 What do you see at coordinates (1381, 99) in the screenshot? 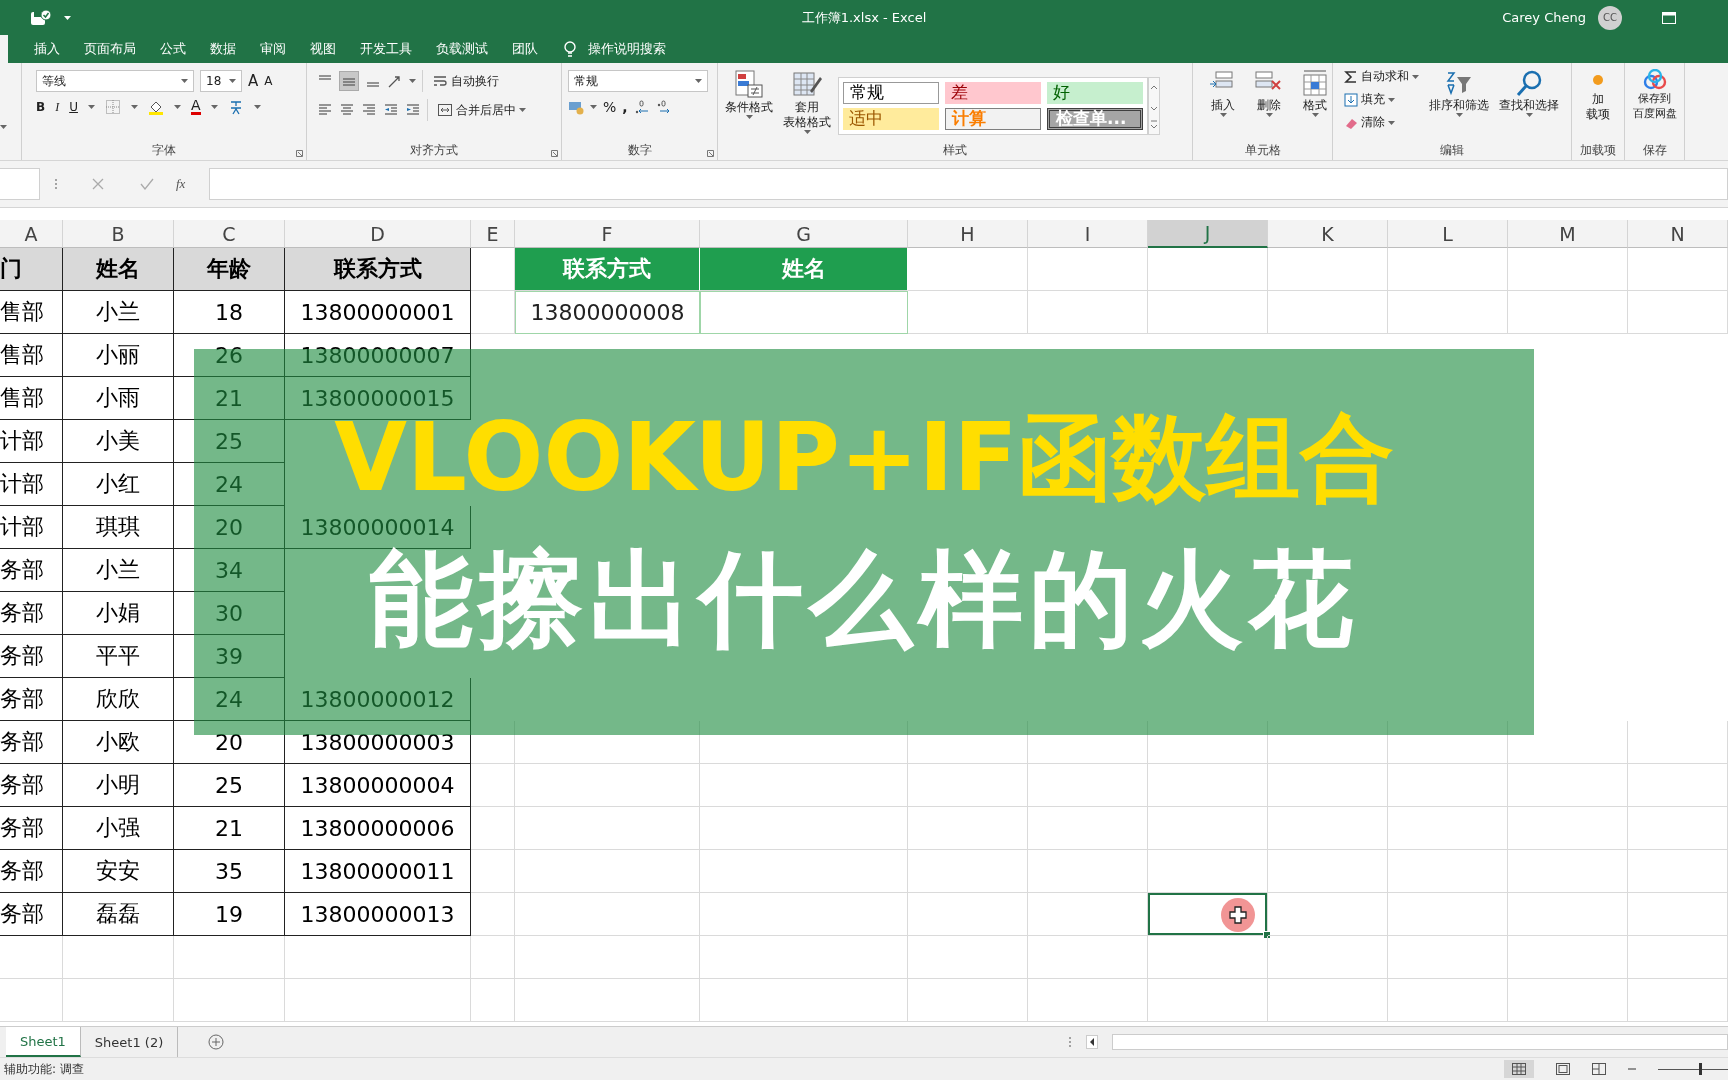
I see `fill-button: 填充` at bounding box center [1381, 99].